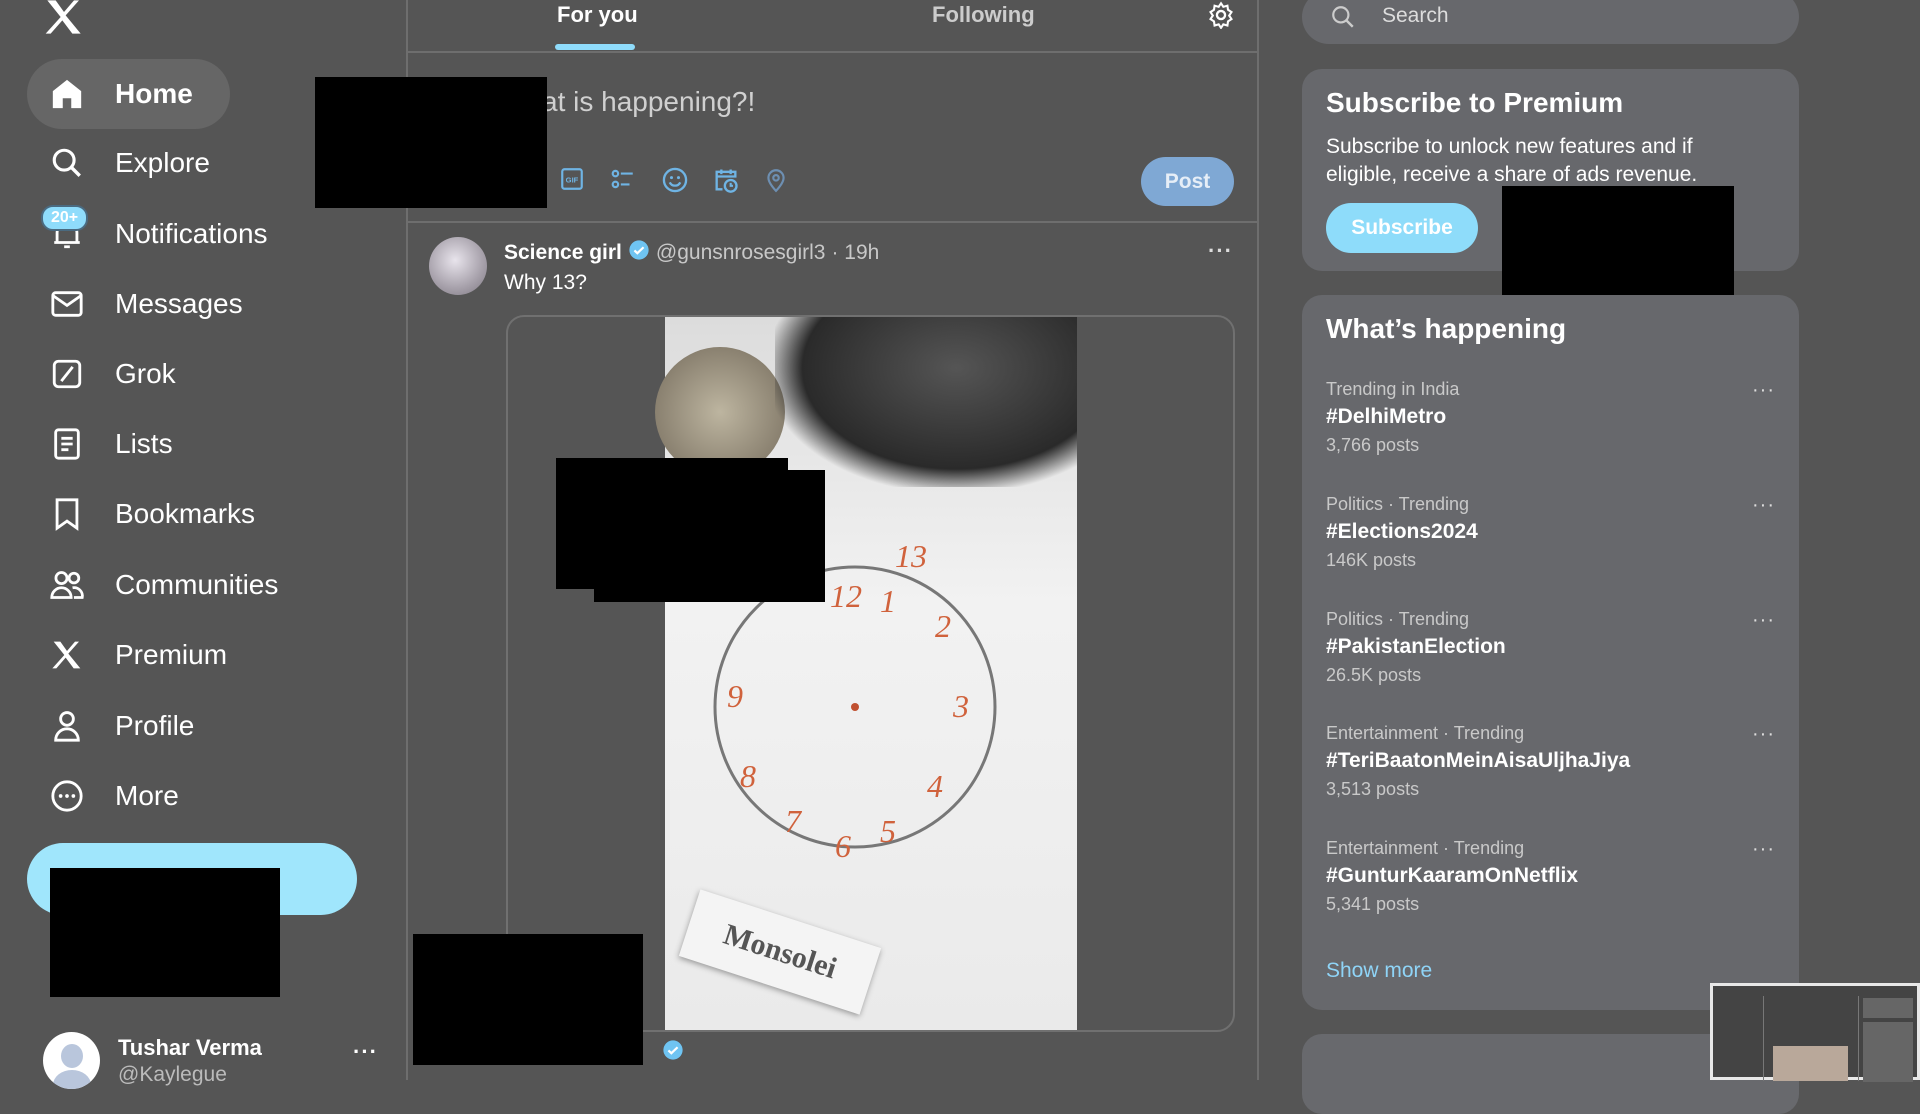  Describe the element at coordinates (1402, 228) in the screenshot. I see `subscribe-button: Subscribe` at that location.